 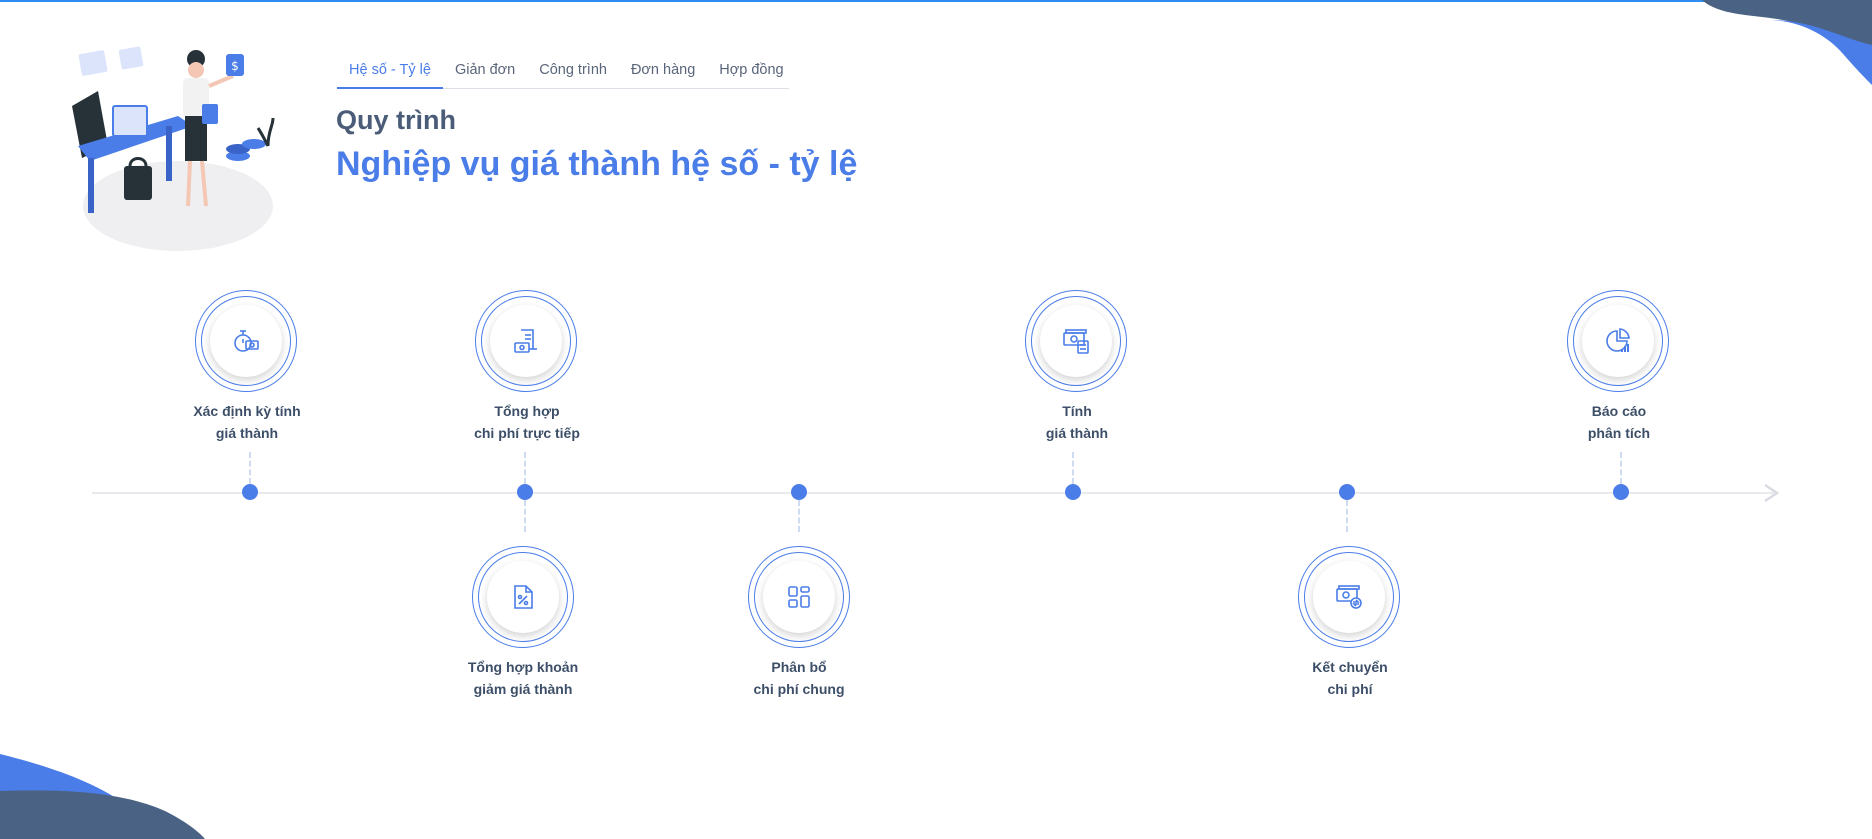 I want to click on pie-chart-bars-icon, so click(x=1618, y=340).